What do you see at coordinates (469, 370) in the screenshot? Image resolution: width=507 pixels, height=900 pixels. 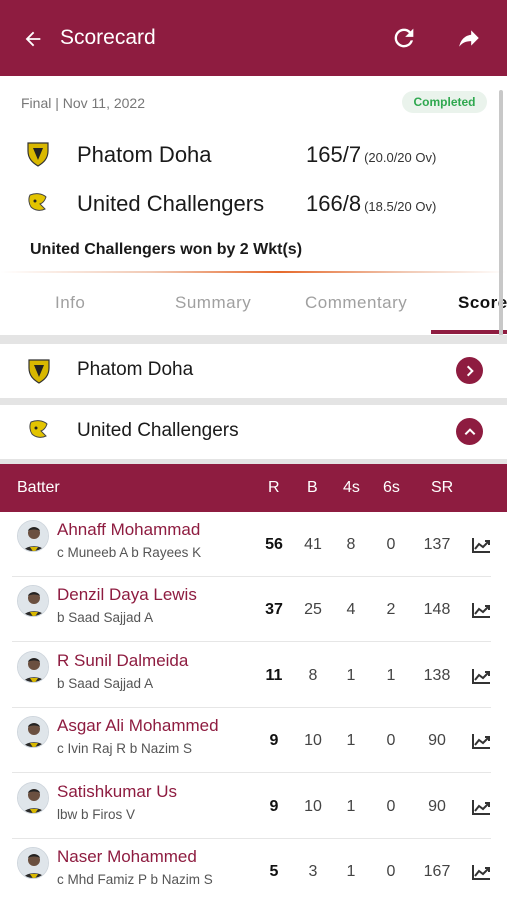 I see `expand-button` at bounding box center [469, 370].